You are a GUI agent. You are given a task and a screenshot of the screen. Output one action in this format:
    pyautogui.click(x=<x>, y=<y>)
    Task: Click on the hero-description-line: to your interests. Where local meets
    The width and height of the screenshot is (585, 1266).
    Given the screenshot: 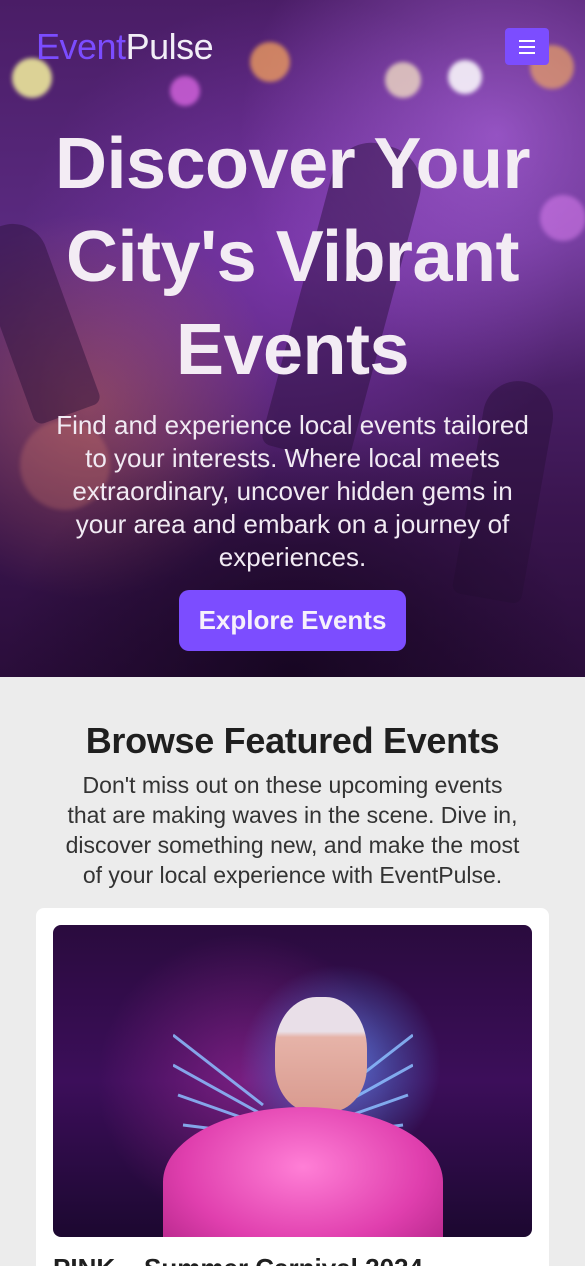 What is the action you would take?
    pyautogui.click(x=292, y=458)
    